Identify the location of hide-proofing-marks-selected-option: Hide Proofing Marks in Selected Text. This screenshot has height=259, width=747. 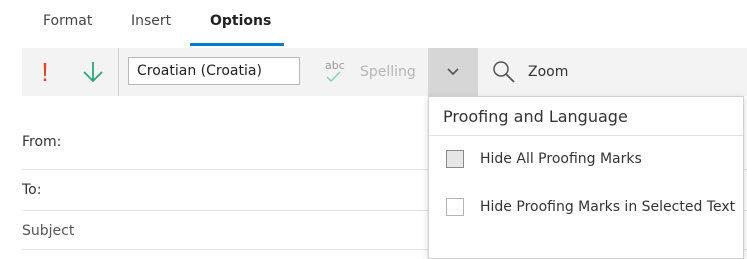
(586, 208).